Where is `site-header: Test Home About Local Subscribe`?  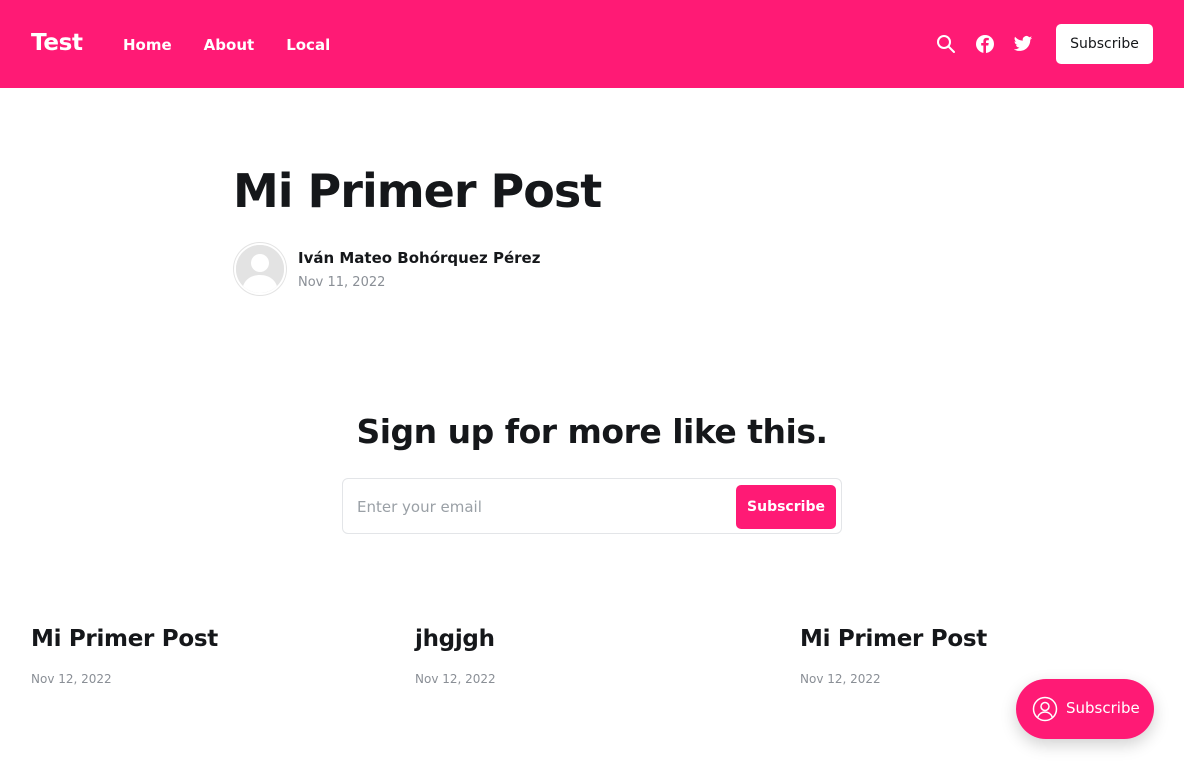
site-header: Test Home About Local Subscribe is located at coordinates (592, 44).